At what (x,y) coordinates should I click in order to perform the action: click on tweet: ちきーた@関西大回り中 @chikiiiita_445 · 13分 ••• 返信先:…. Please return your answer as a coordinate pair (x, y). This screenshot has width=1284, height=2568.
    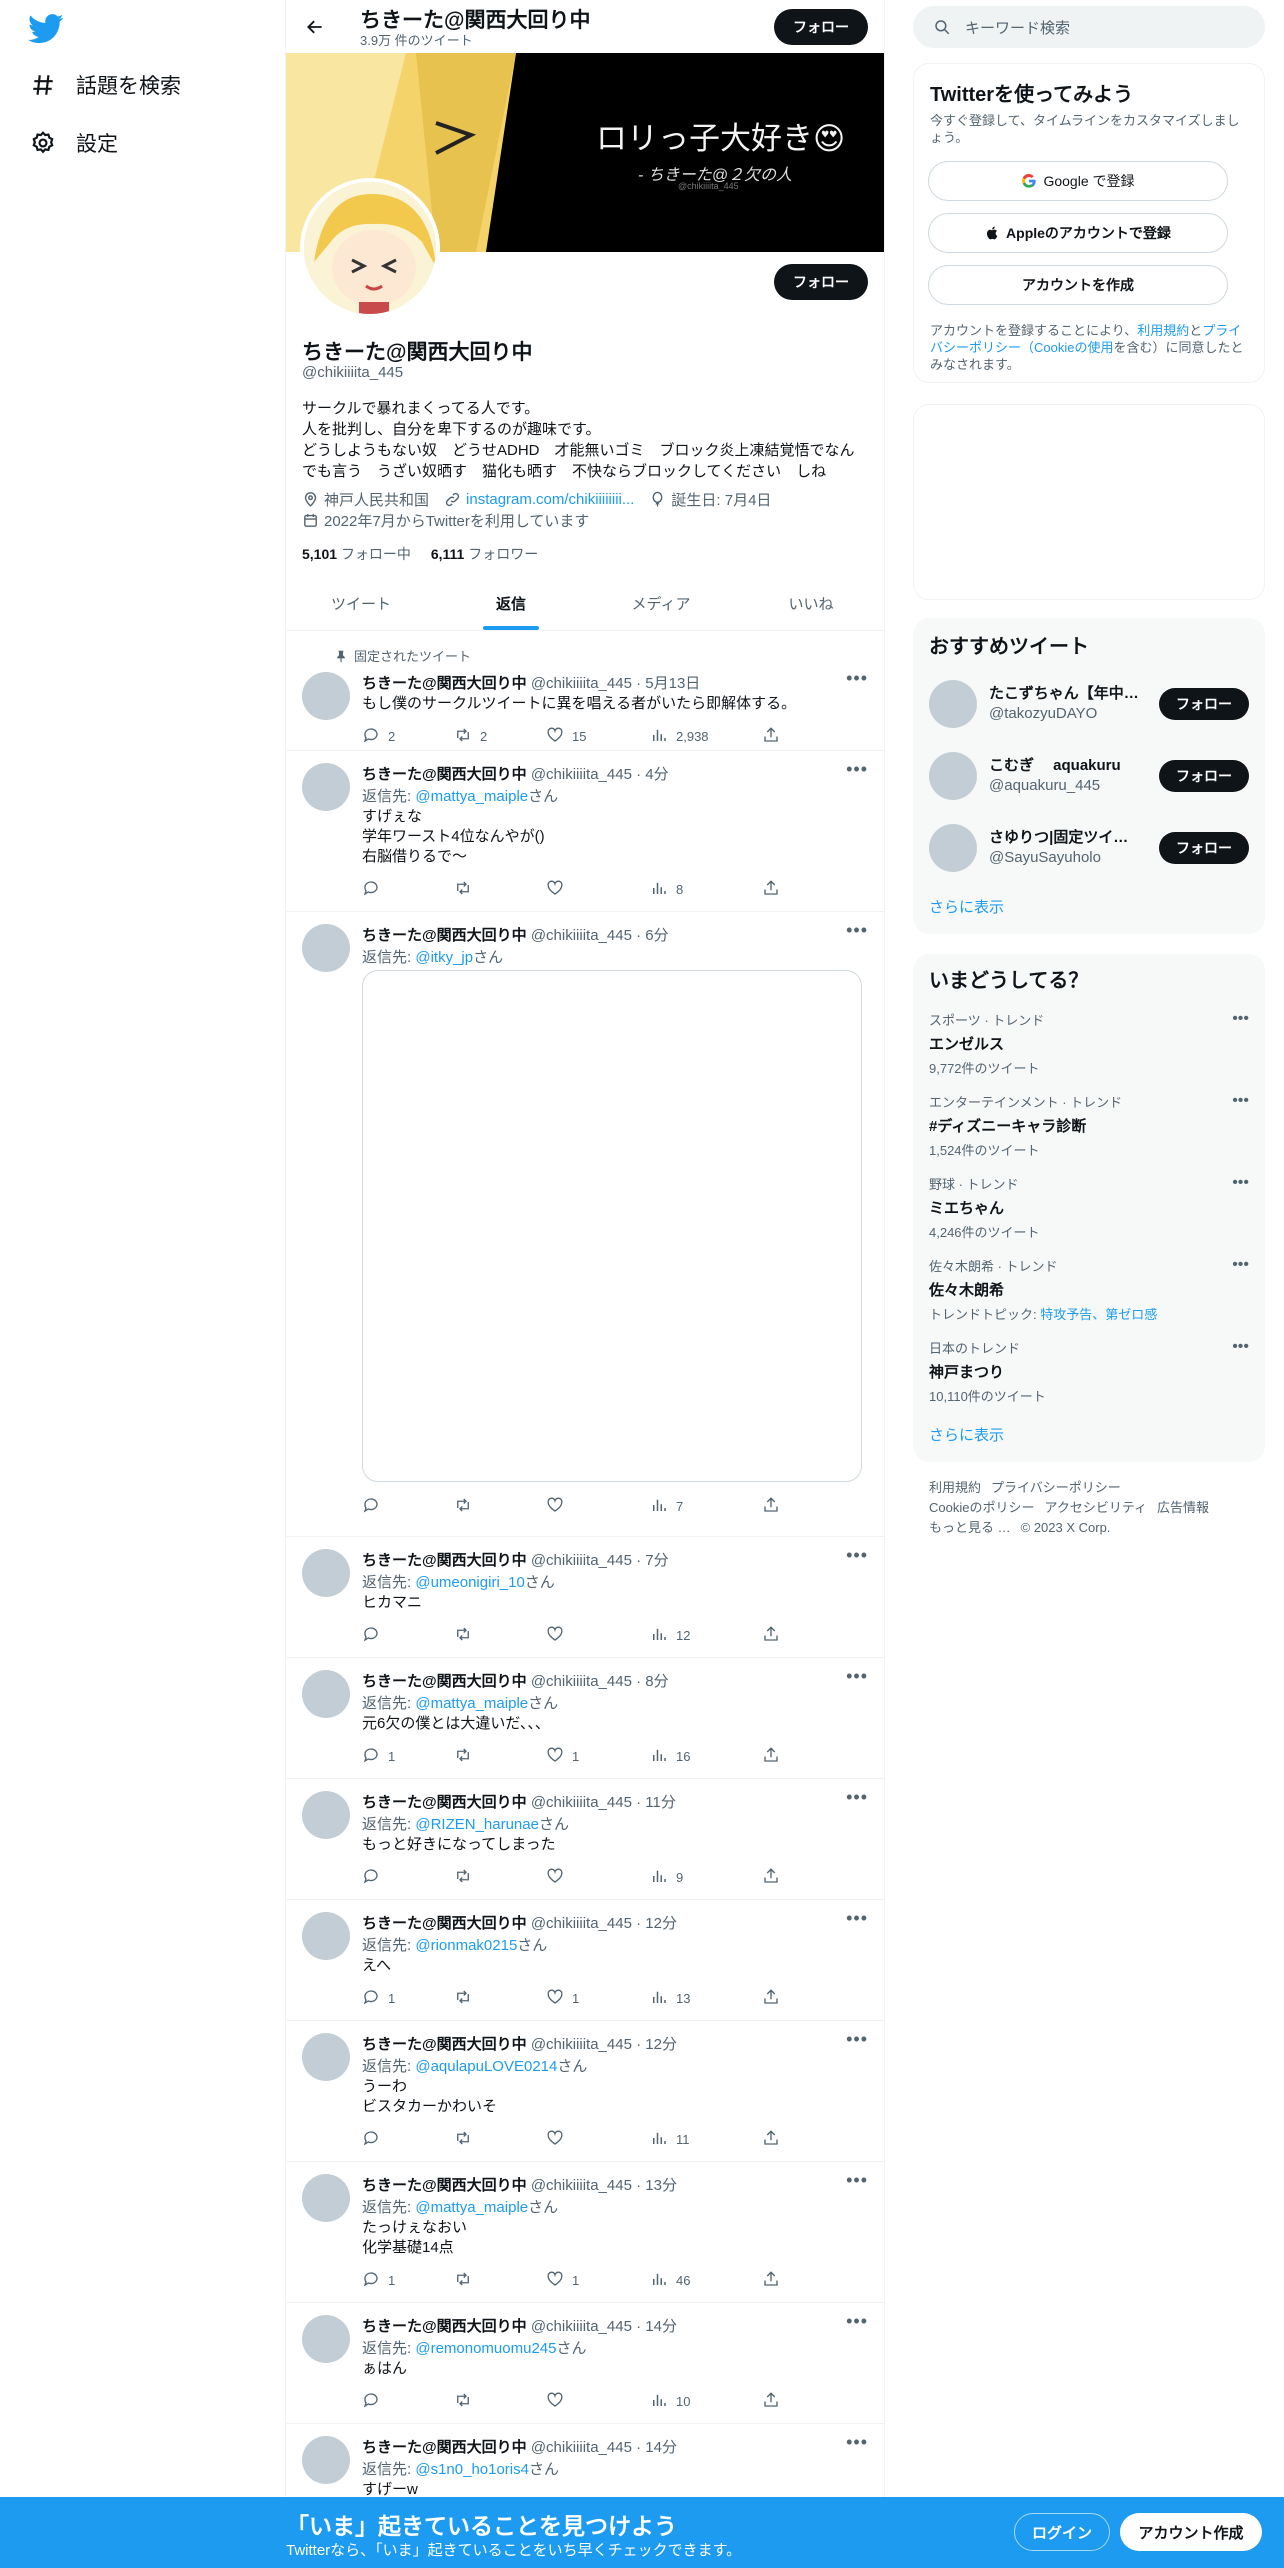
    Looking at the image, I should click on (585, 2232).